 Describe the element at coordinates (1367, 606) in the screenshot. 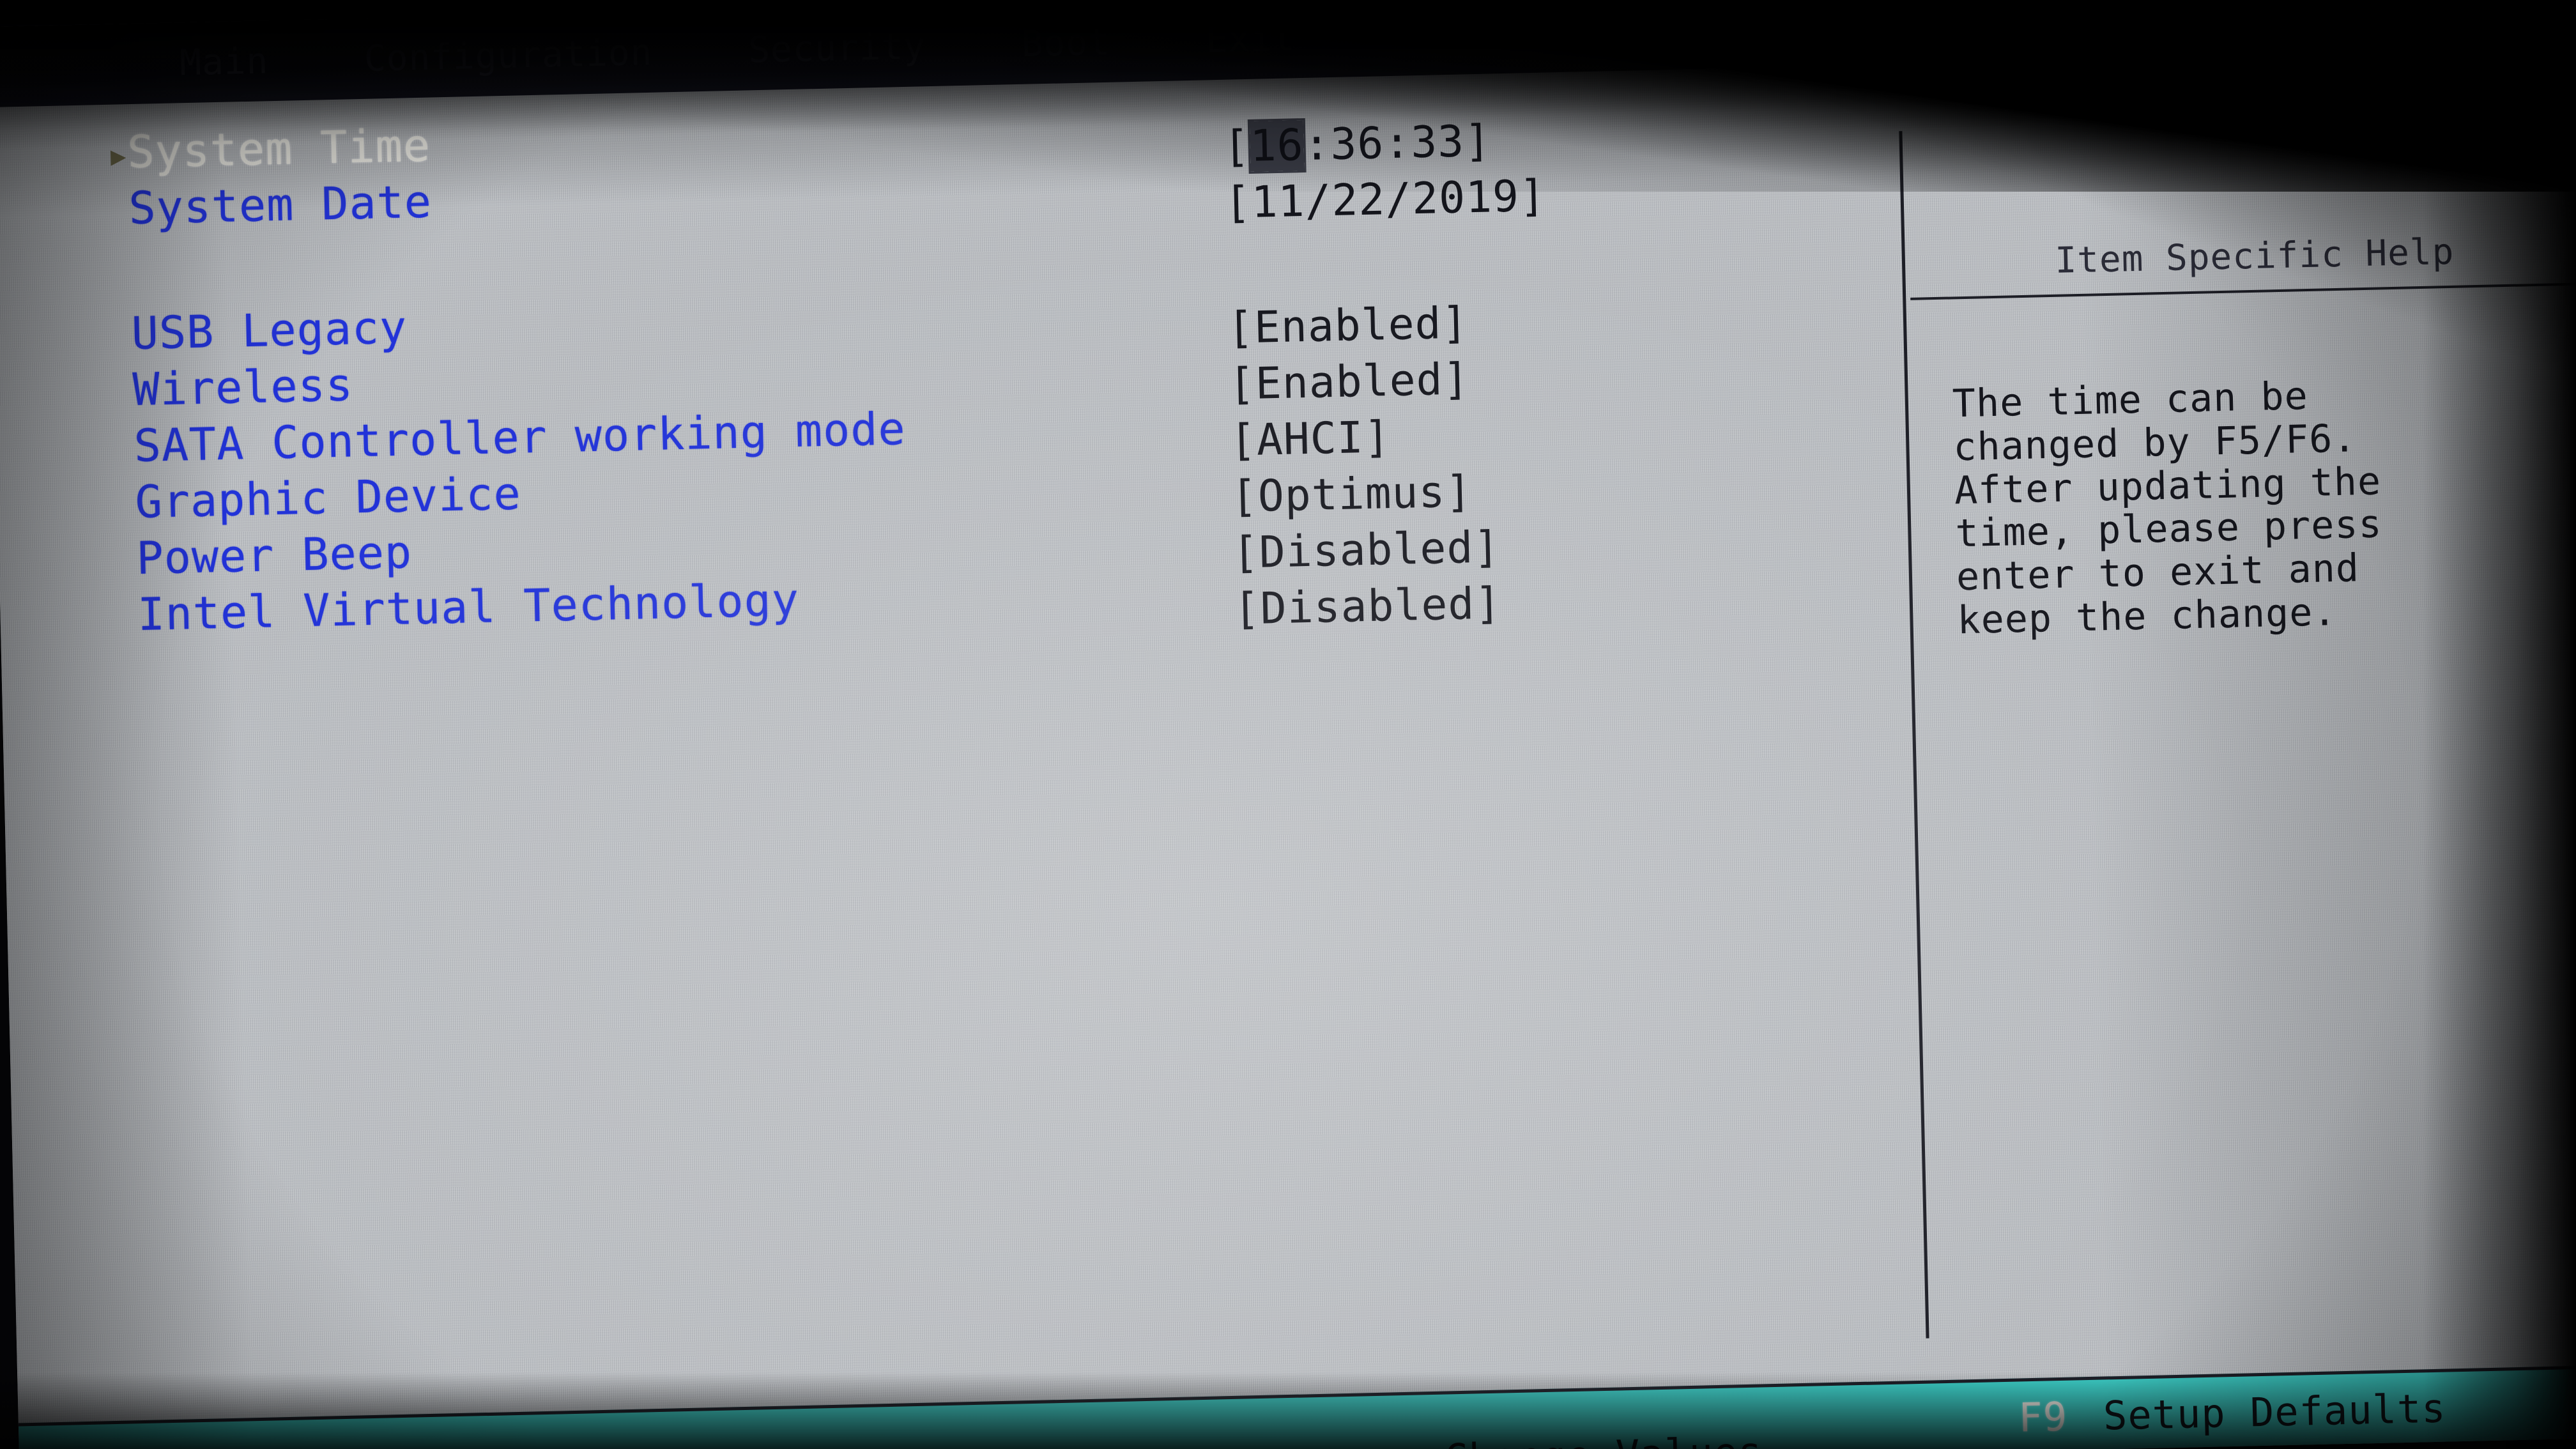

I see `setting-value-intel-virtual-technology: [Disabled]` at that location.